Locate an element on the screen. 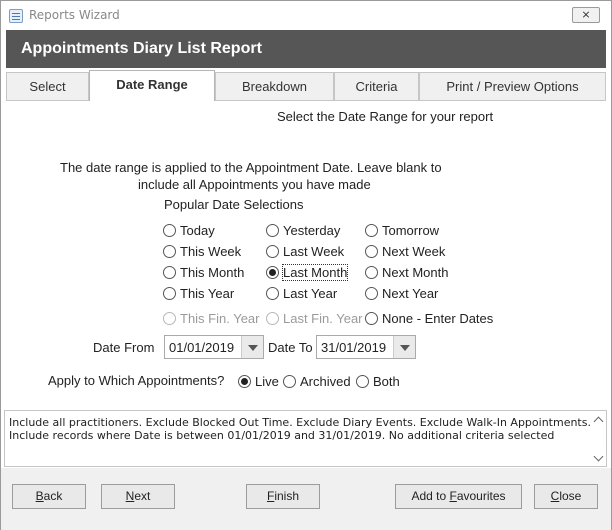 Image resolution: width=612 pixels, height=530 pixels. tab-criteria: Criteria is located at coordinates (376, 86).